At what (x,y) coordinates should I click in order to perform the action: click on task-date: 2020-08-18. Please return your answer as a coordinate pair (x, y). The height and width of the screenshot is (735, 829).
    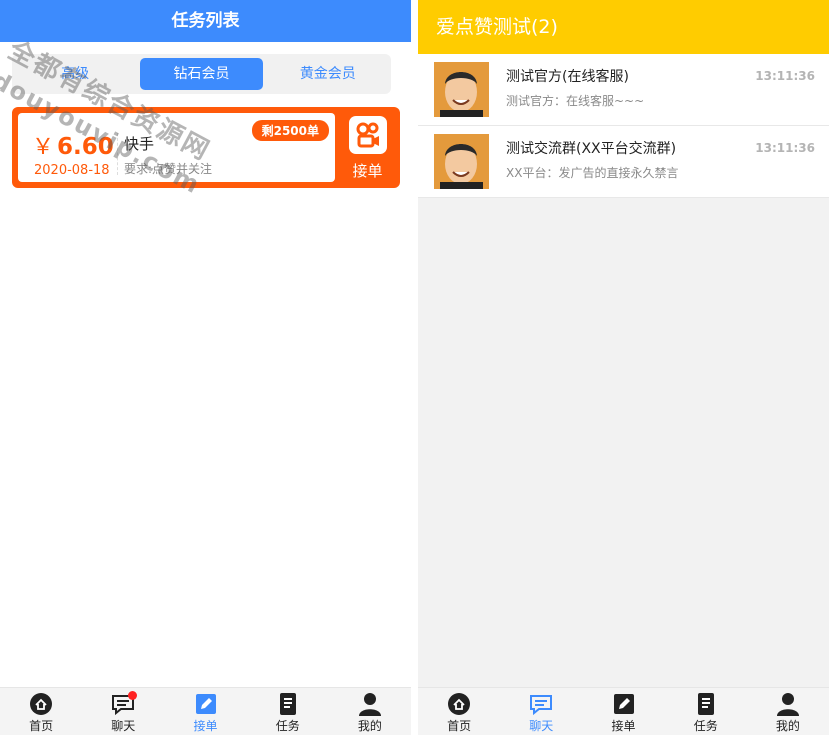
    Looking at the image, I should click on (72, 170).